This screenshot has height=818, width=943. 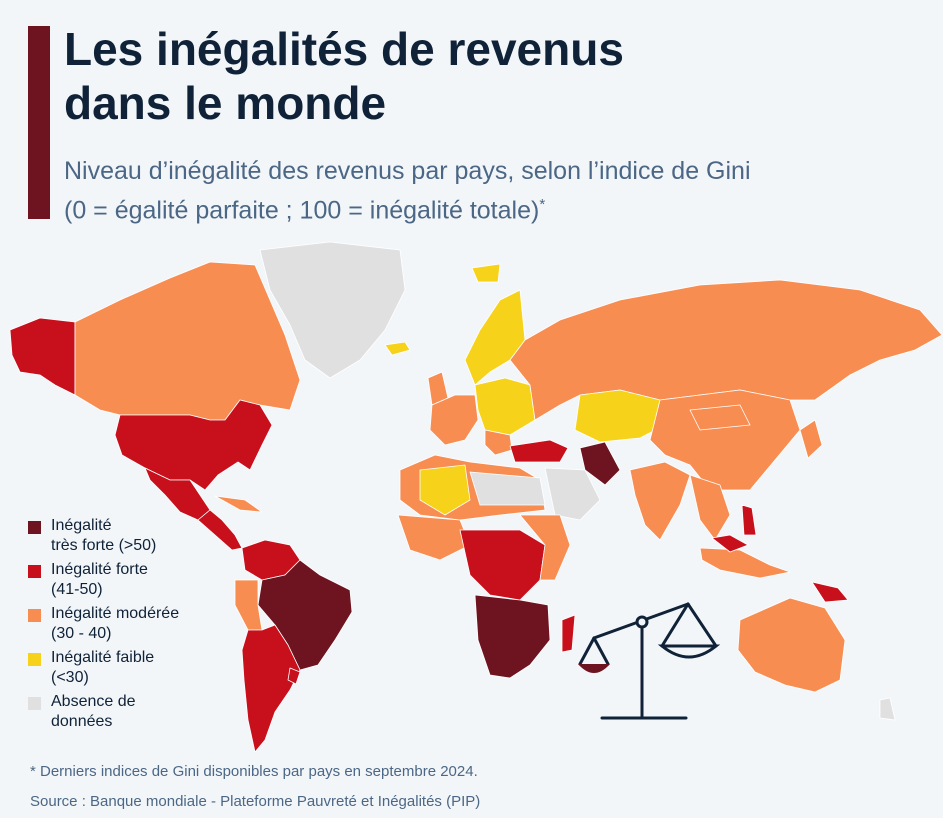 I want to click on legend-label-moderate: Inégalité modérée (30 - 40), so click(x=115, y=624).